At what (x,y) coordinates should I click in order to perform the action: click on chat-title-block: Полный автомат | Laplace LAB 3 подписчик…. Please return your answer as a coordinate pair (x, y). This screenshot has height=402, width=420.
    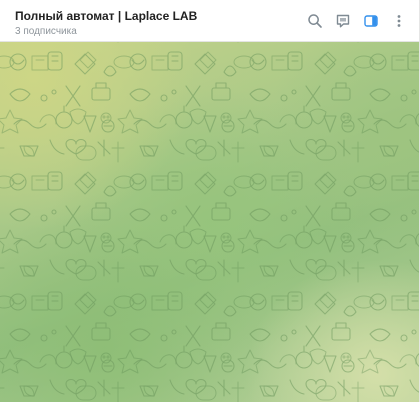
    Looking at the image, I should click on (106, 23).